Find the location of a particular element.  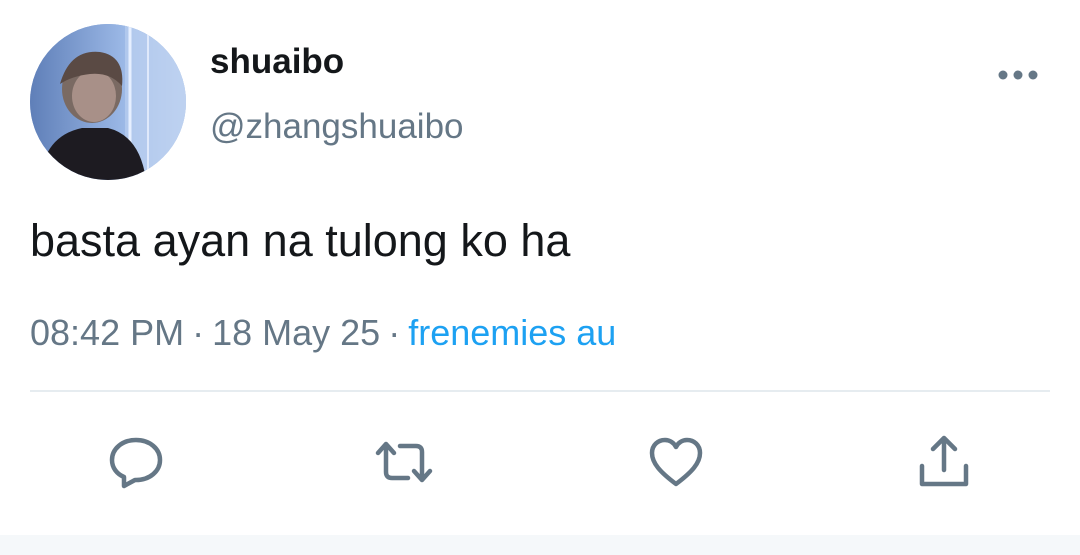

source-link: frenemies au is located at coordinates (512, 332).